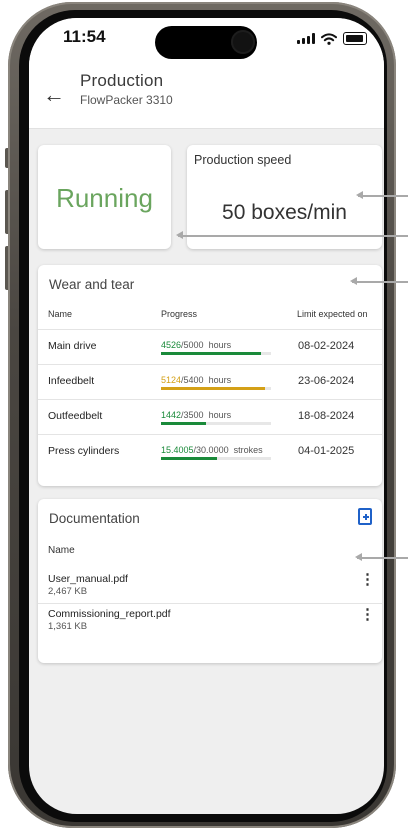  I want to click on app-bar: ← Production FlowPacker 3310, so click(206, 98).